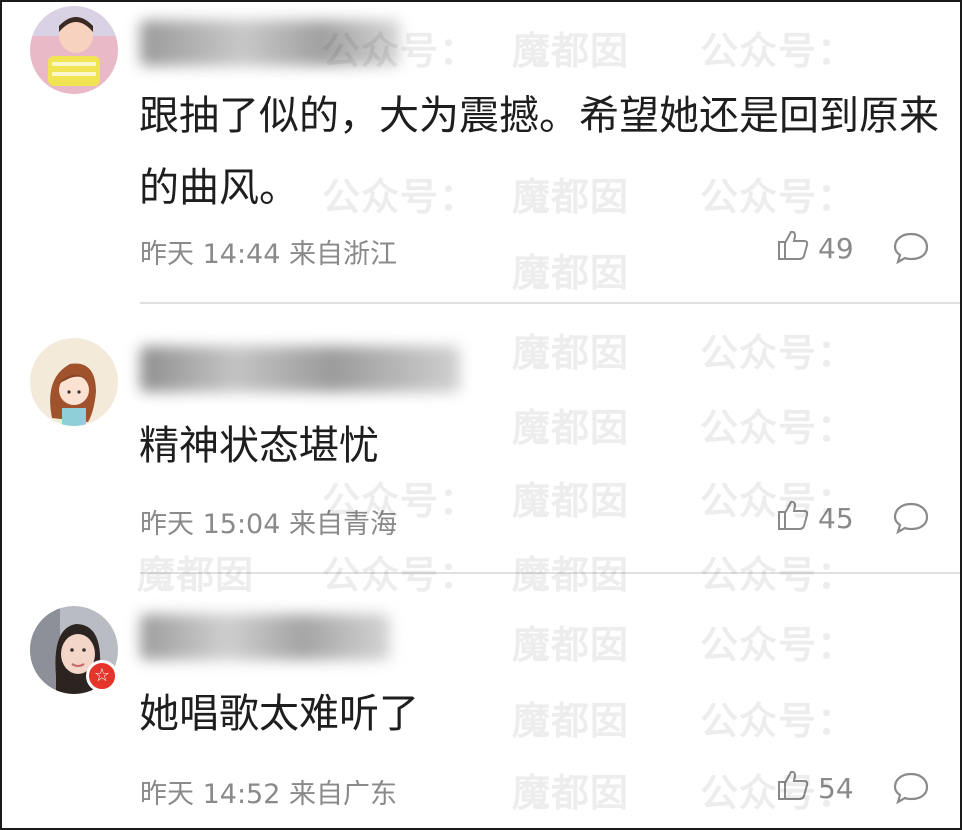  I want to click on comment-time: 昨天 14:52, so click(210, 794).